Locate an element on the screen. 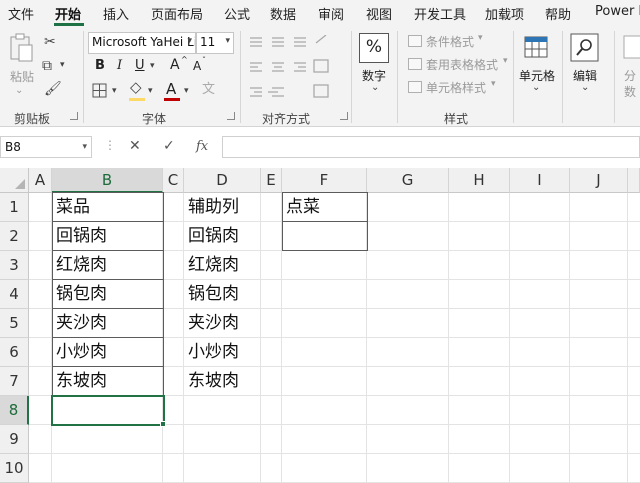 This screenshot has height=483, width=640. tab-power-pivot: Power P is located at coordinates (617, 11).